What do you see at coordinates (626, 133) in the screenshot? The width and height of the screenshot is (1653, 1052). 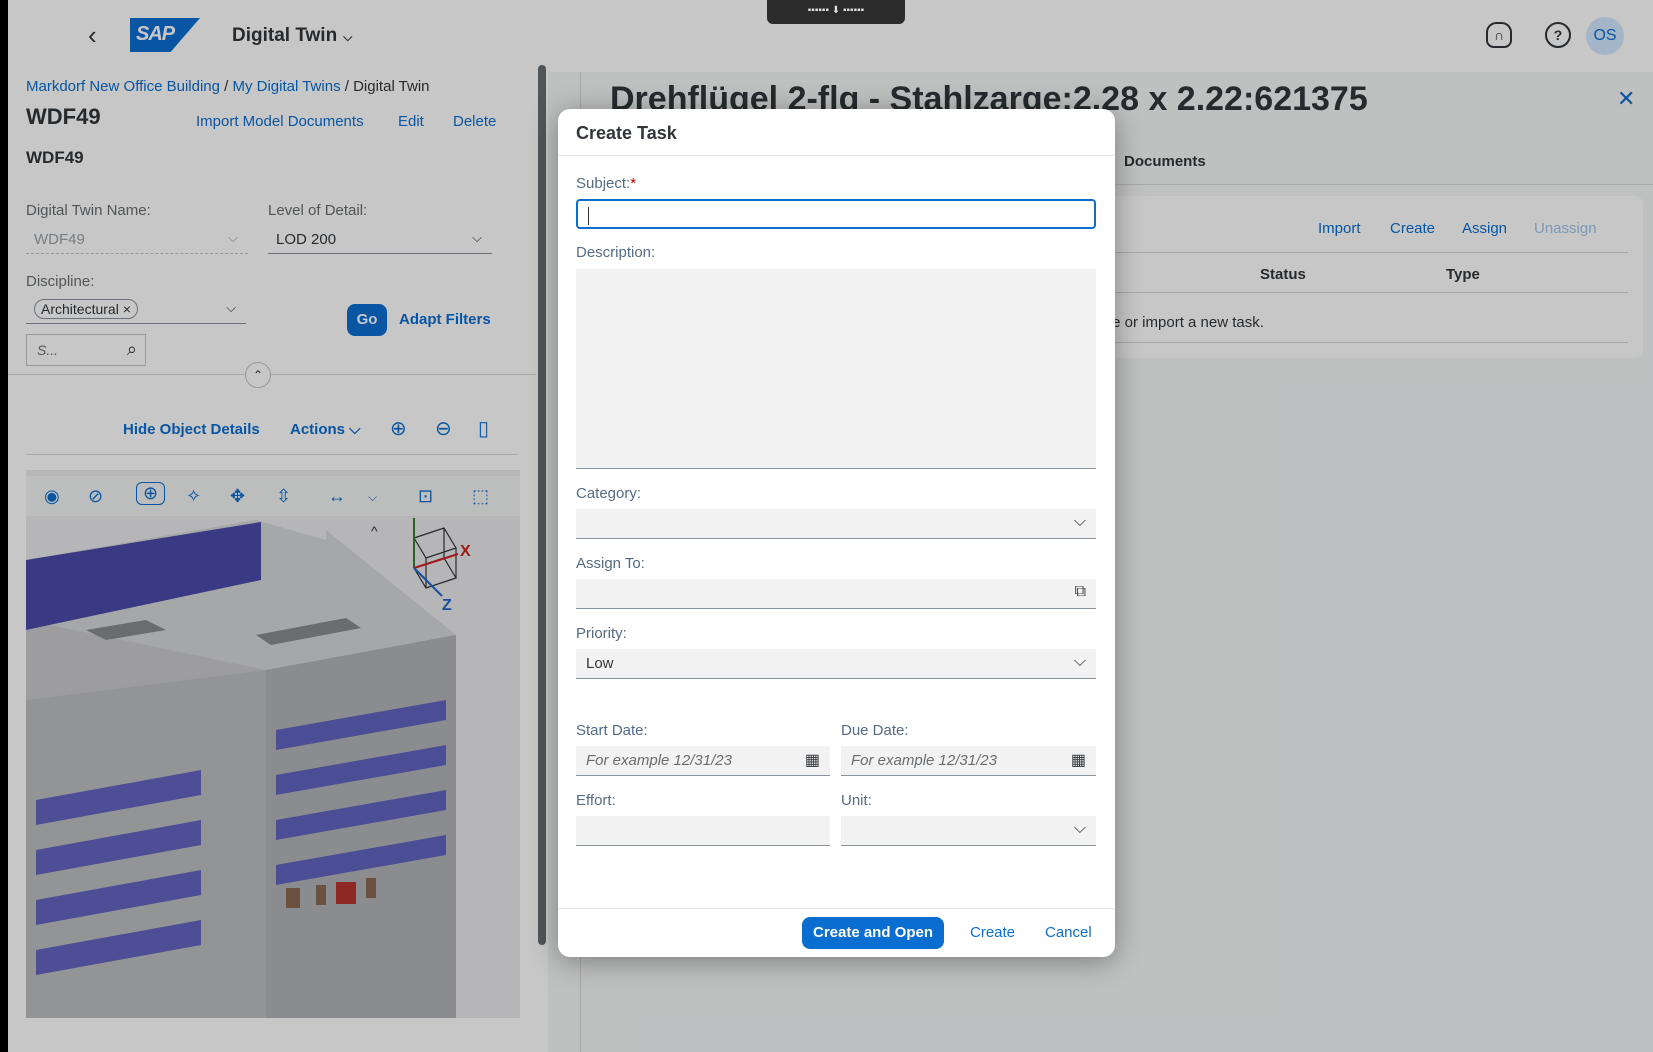 I see `dialog-title: Create Task` at bounding box center [626, 133].